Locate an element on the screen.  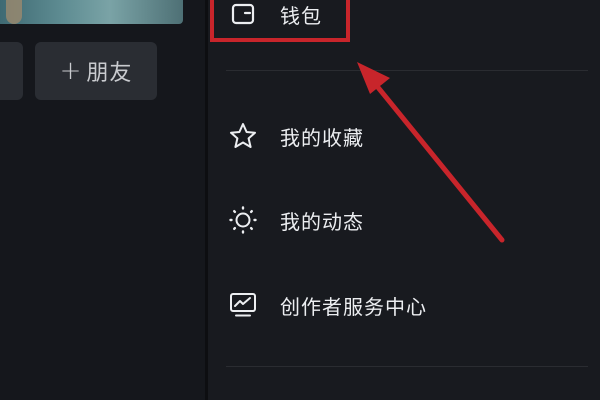
menu-item-label: 创作者服务中心 is located at coordinates (353, 306).